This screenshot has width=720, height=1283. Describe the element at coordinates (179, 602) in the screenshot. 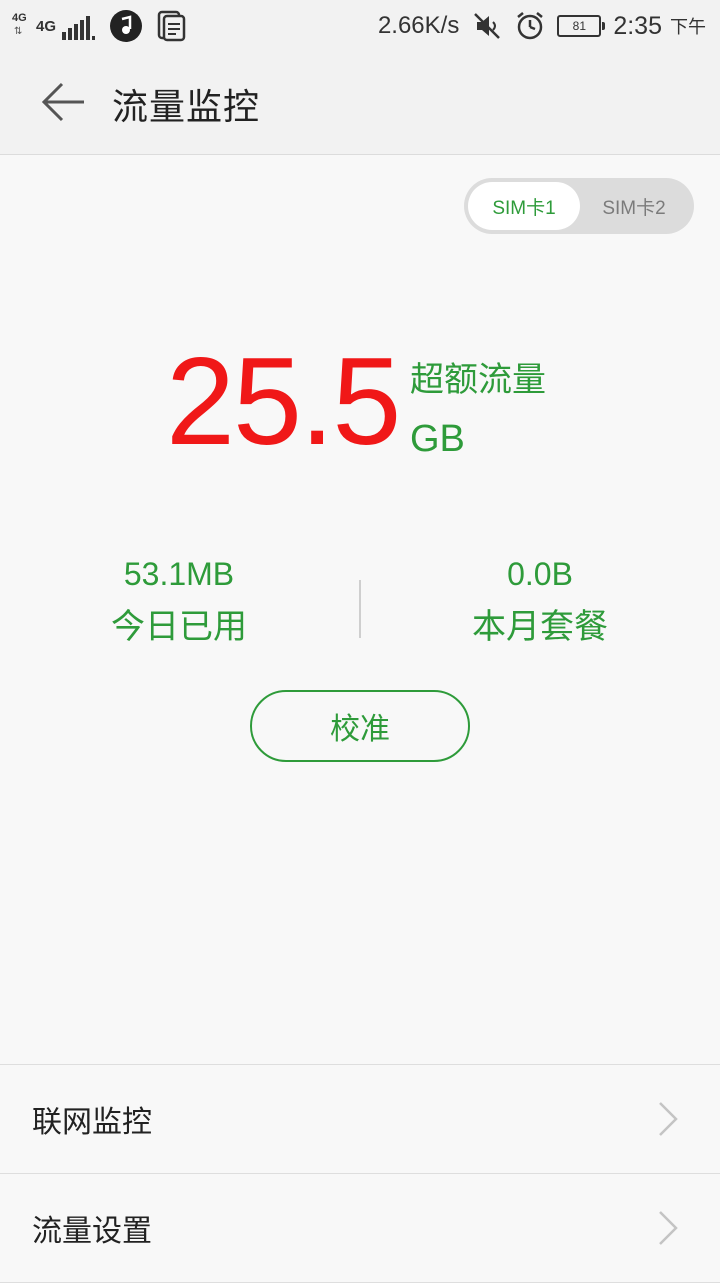

I see `today-usage: 53.1MB 今日已用` at that location.